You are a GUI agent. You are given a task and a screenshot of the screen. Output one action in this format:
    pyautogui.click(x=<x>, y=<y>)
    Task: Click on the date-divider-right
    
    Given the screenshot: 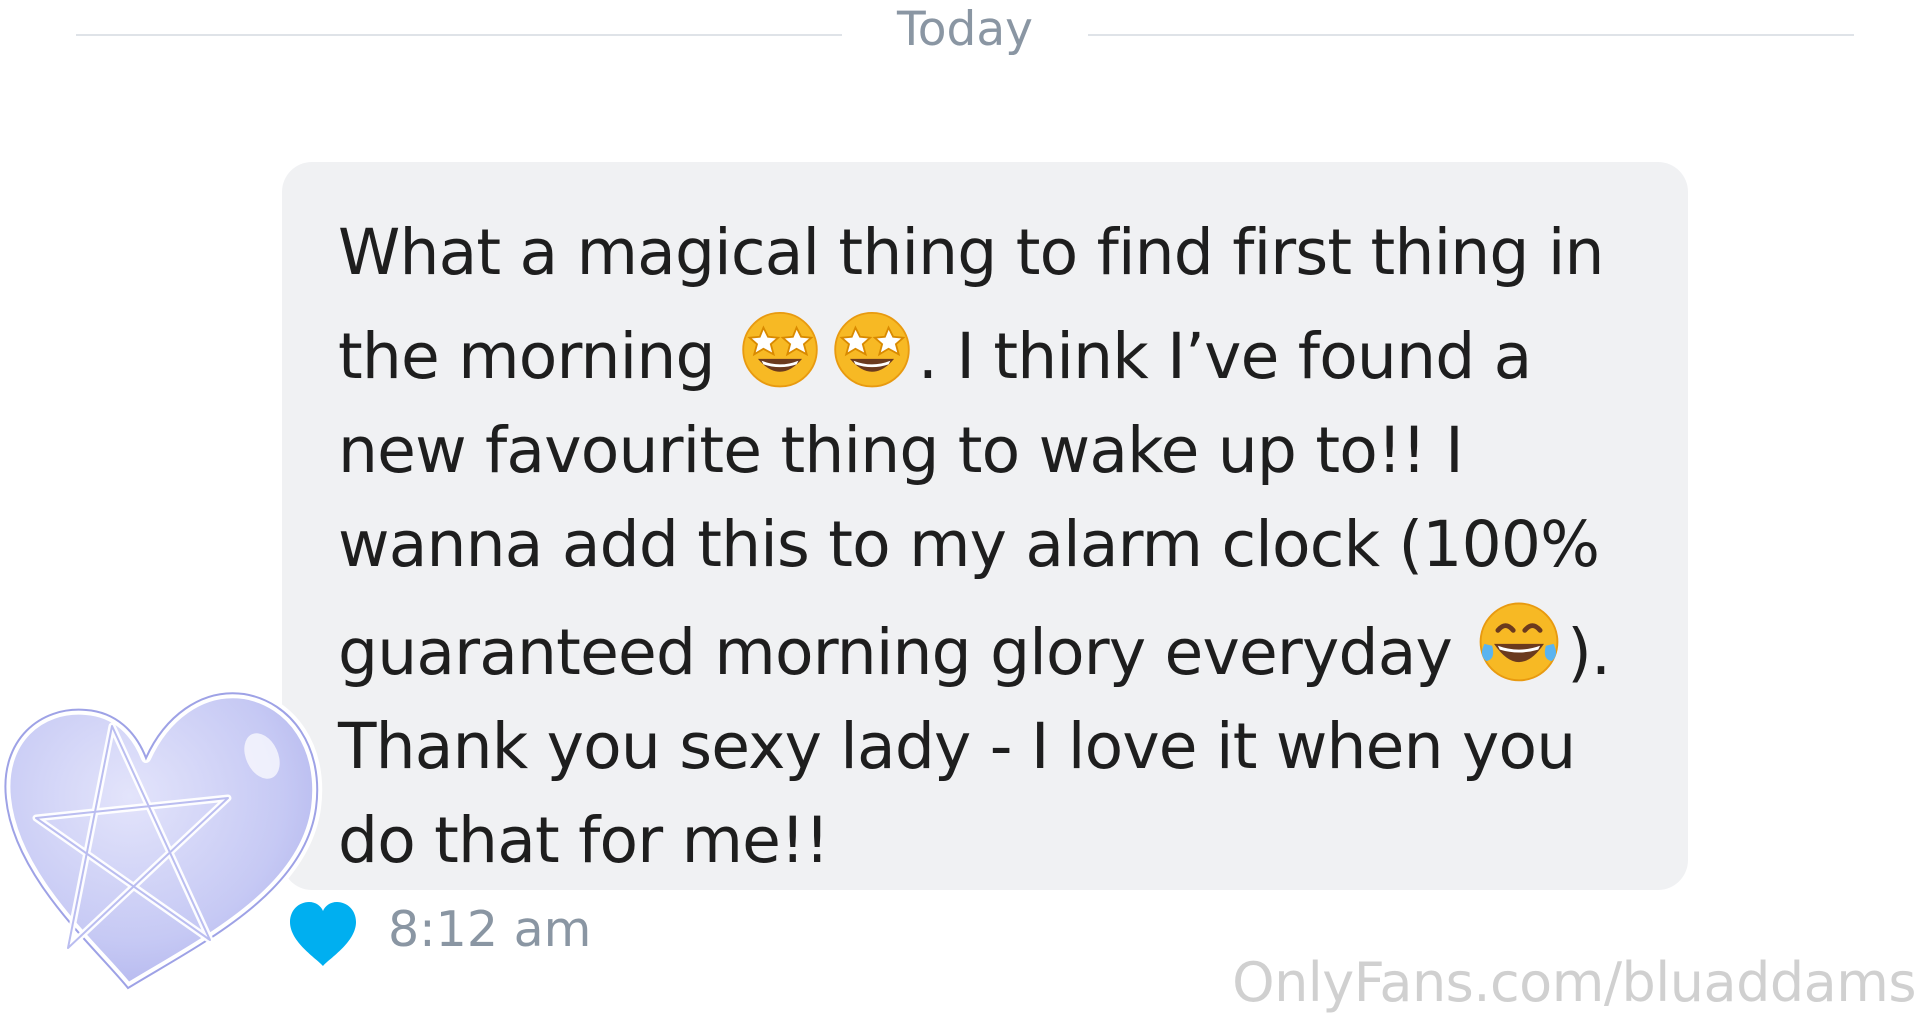 What is the action you would take?
    pyautogui.click(x=1471, y=35)
    